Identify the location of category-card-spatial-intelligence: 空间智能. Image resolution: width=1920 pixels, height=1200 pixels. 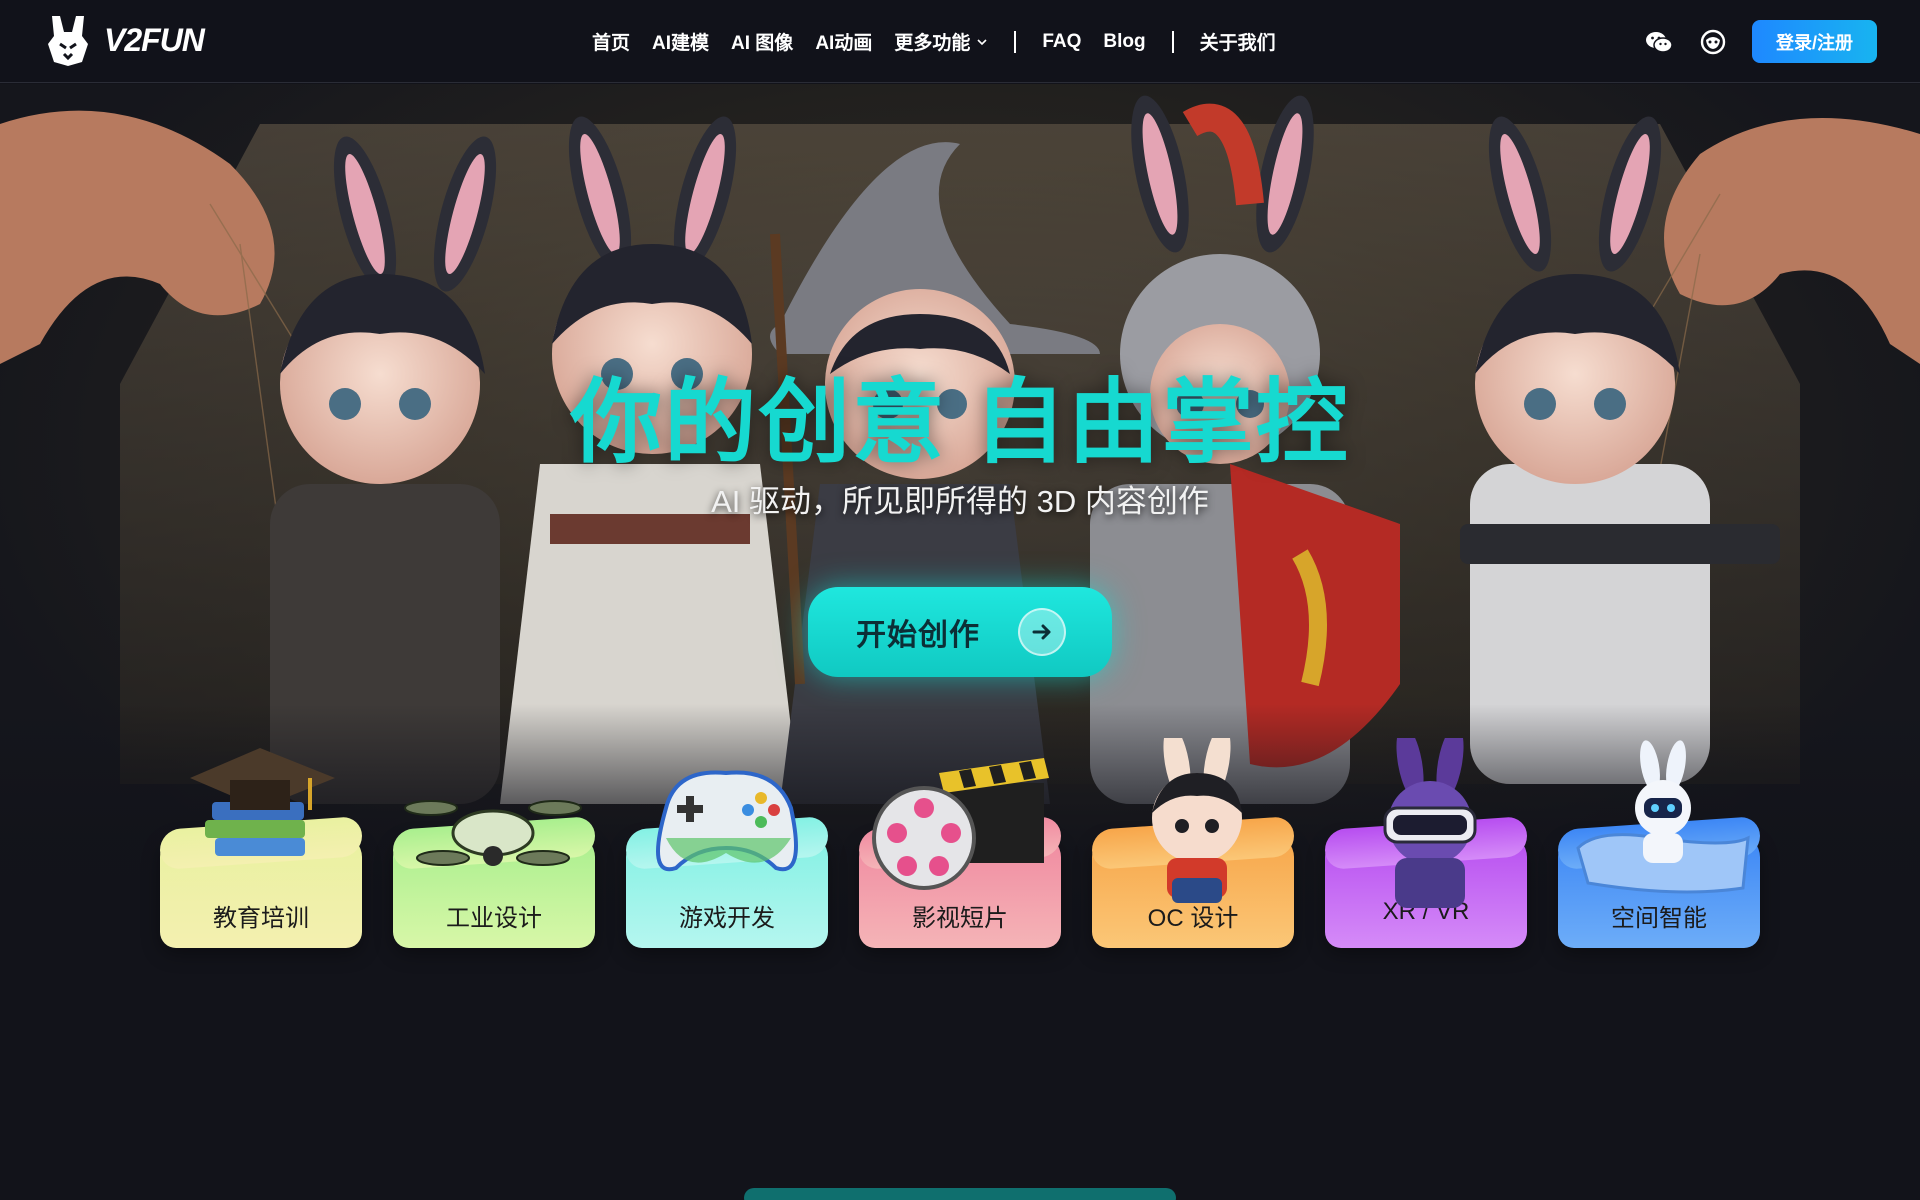
(1659, 843).